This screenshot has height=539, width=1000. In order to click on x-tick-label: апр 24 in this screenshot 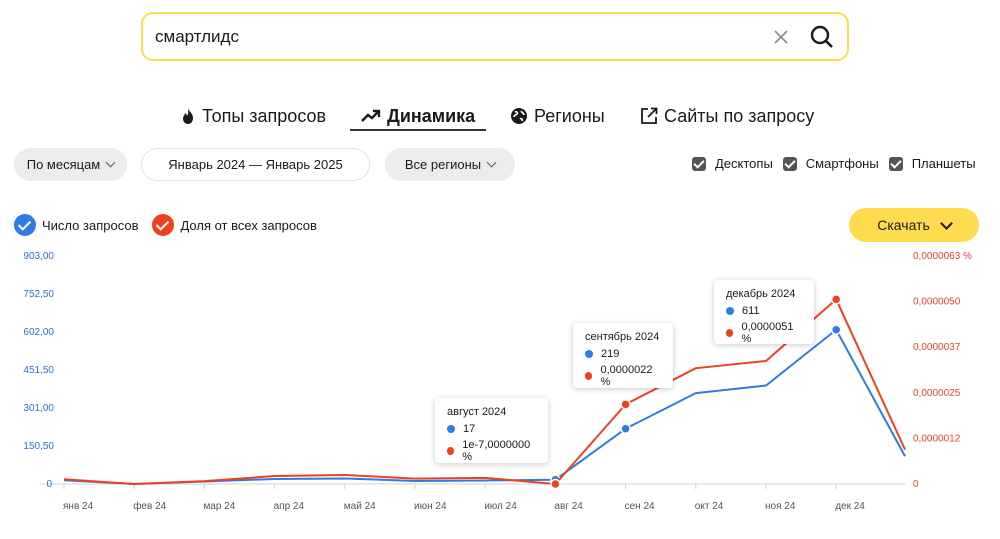, I will do `click(289, 506)`.